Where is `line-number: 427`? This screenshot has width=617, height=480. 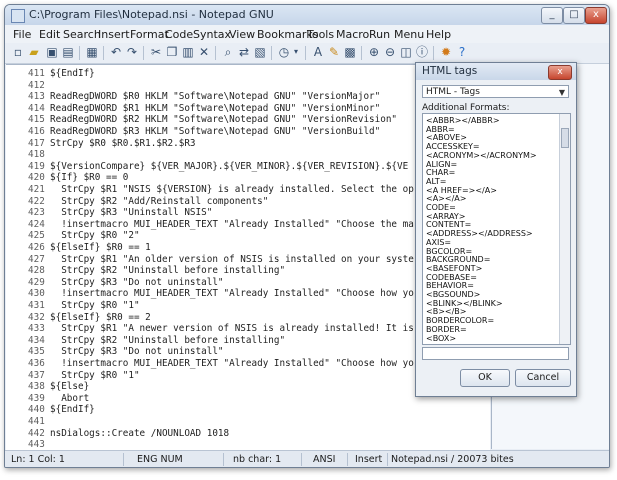
line-number: 427 is located at coordinates (36, 259).